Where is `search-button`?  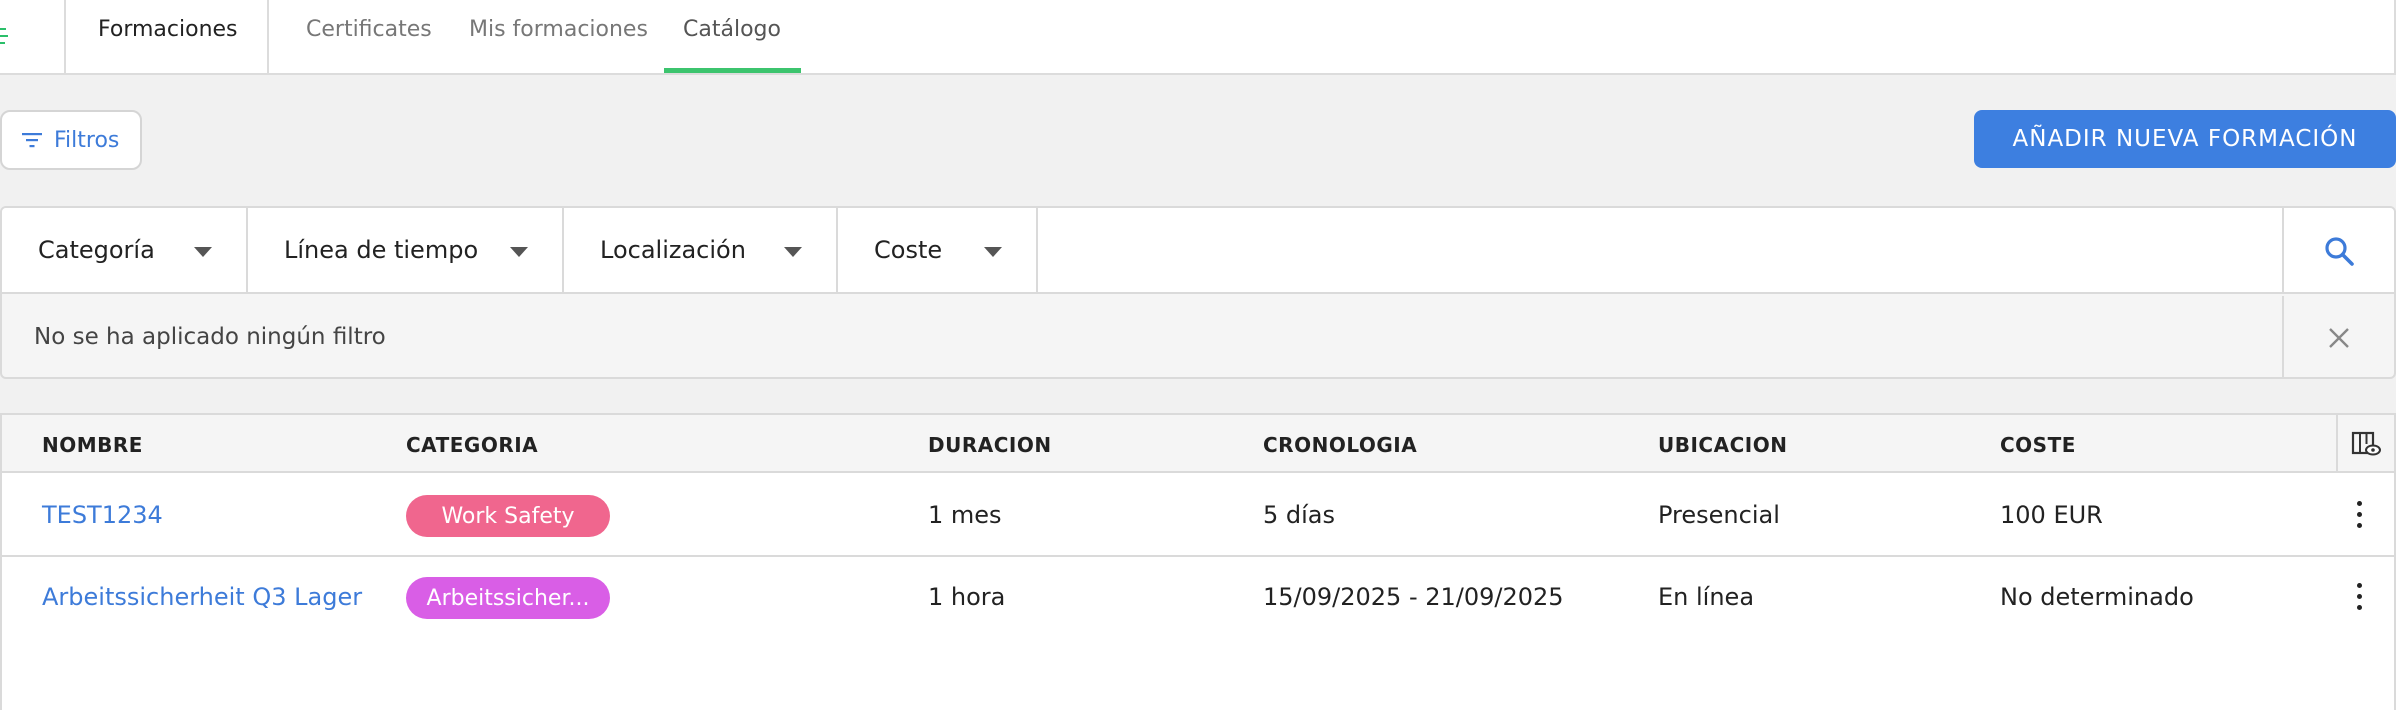 search-button is located at coordinates (2338, 251).